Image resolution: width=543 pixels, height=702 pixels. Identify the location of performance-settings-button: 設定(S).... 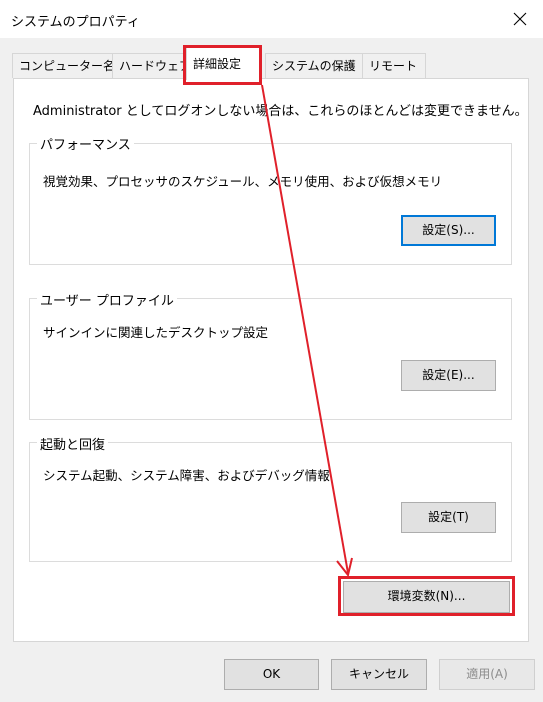
(448, 230).